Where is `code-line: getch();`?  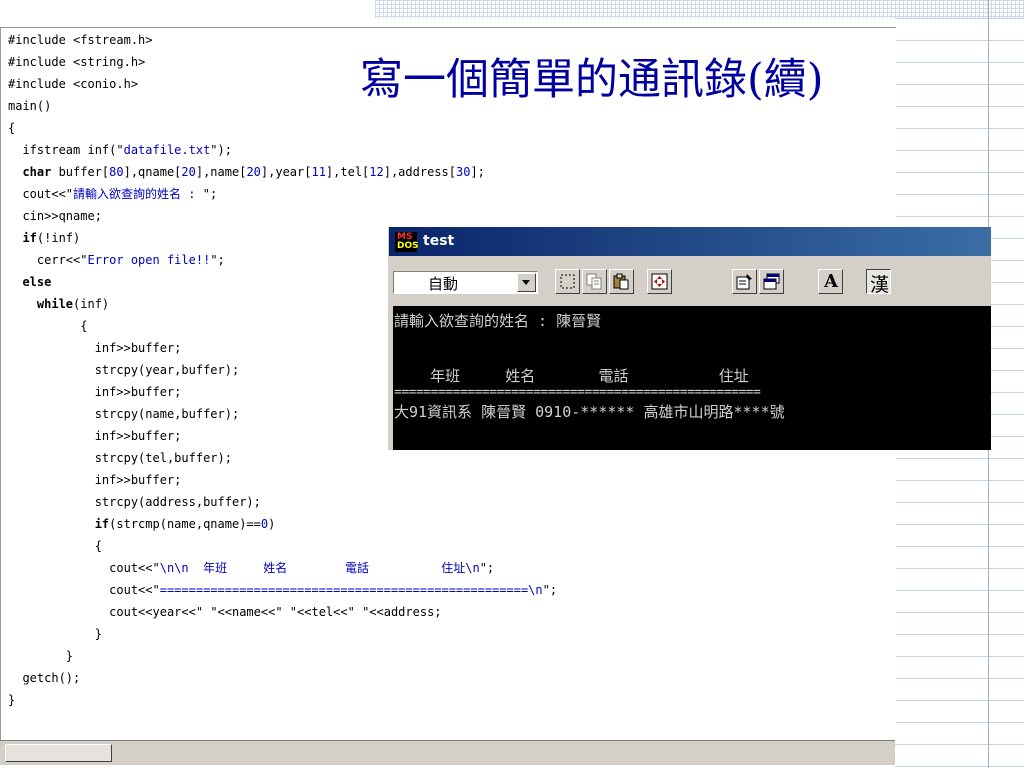
code-line: getch(); is located at coordinates (44, 678).